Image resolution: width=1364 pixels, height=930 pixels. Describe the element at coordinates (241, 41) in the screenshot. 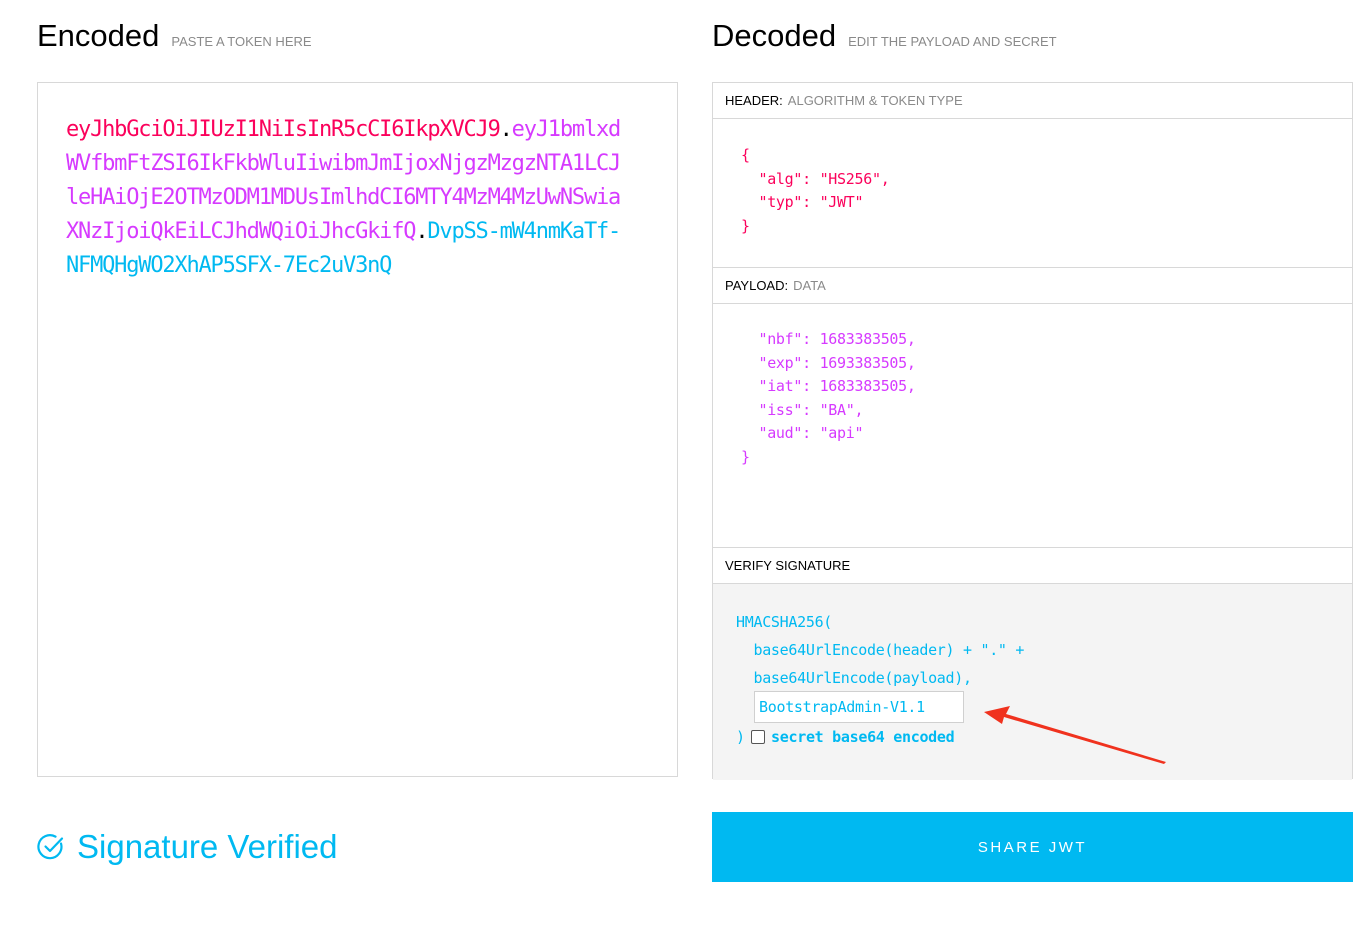

I see `encoded-subtitle: PASTE A TOKEN HERE` at that location.